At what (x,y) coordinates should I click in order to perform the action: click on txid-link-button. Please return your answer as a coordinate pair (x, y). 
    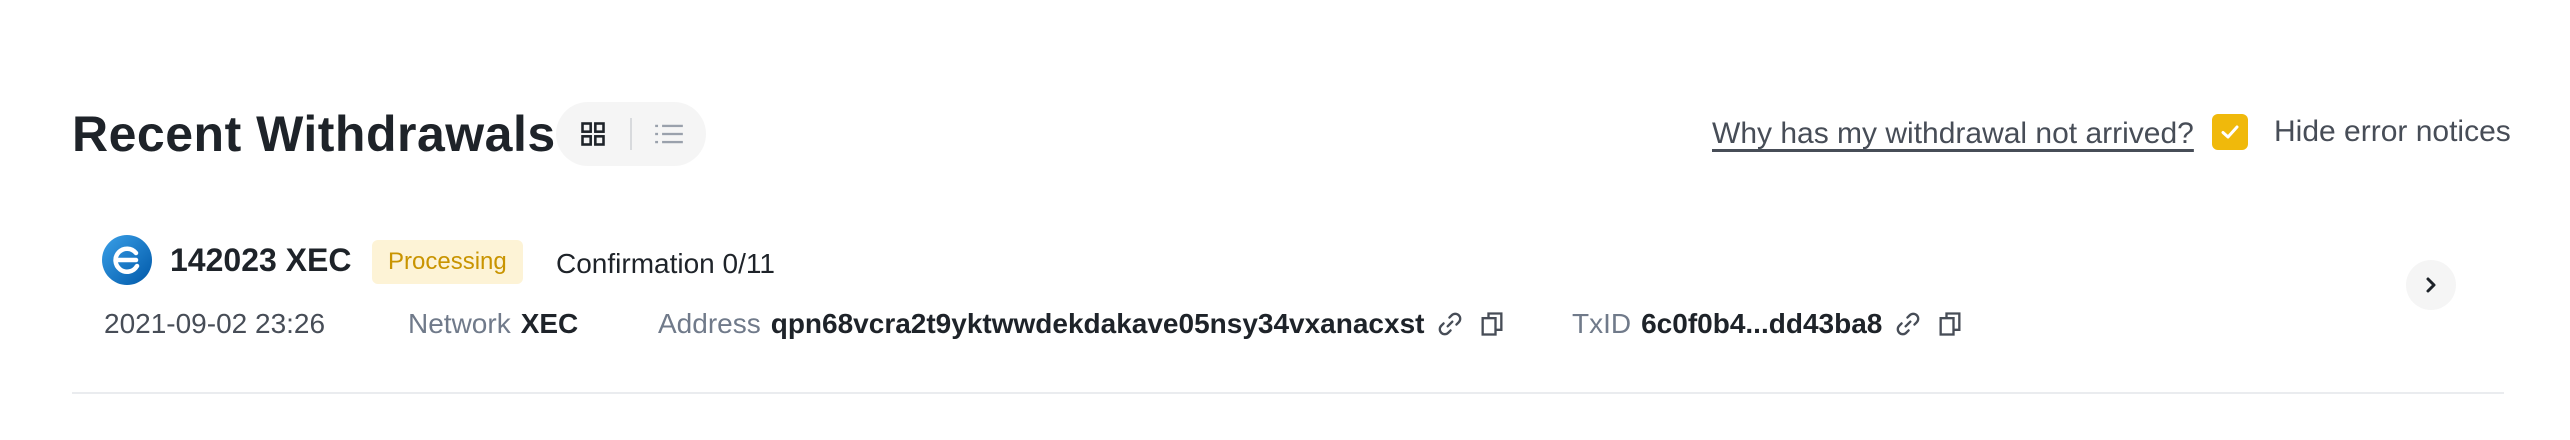
    Looking at the image, I should click on (1908, 324).